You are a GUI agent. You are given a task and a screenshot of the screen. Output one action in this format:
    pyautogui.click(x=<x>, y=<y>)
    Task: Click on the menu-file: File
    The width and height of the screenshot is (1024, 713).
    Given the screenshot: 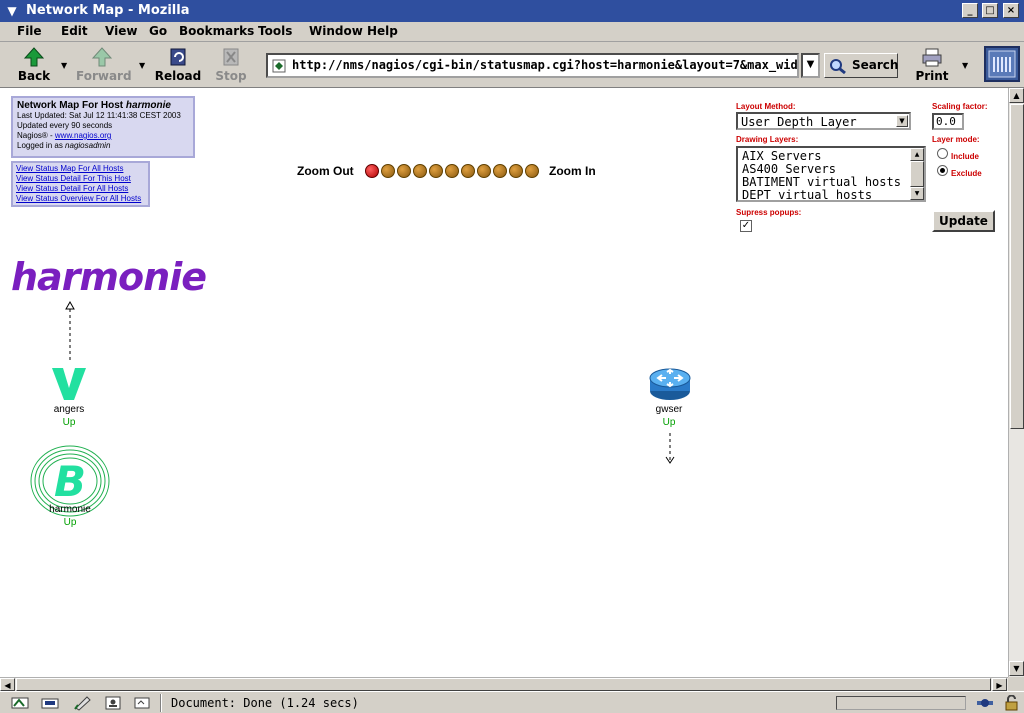 What is the action you would take?
    pyautogui.click(x=29, y=31)
    